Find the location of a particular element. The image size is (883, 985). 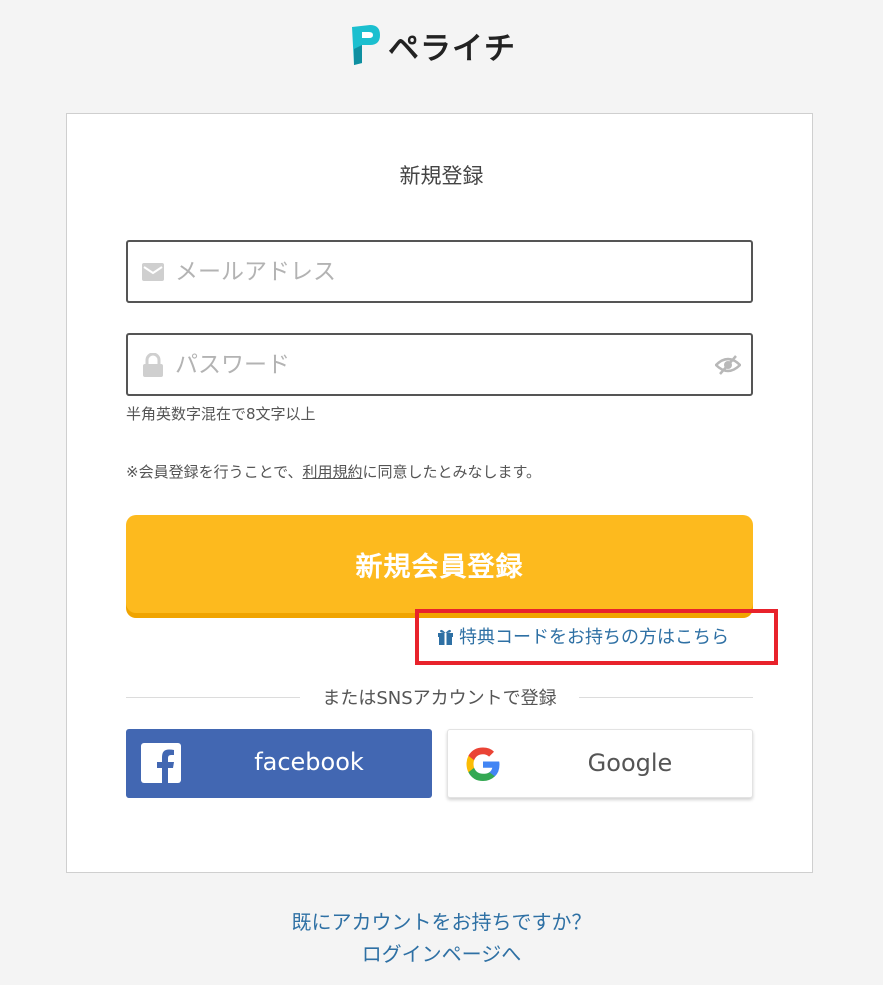

logo-text: ペライチ is located at coordinates (452, 48).